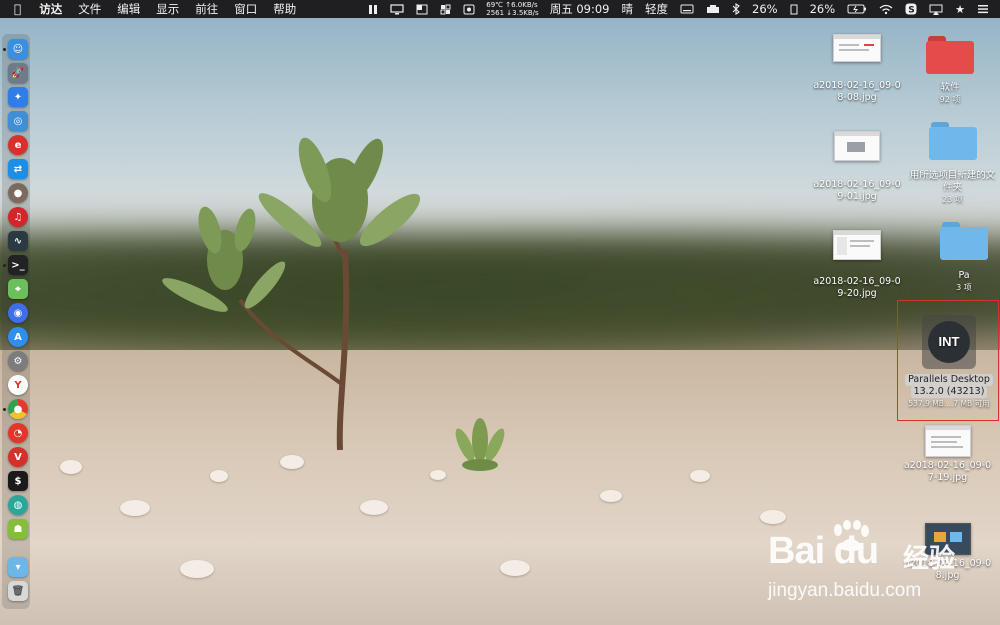 This screenshot has height=625, width=1000. Describe the element at coordinates (521, 5) in the screenshot. I see `net-up-readout: ↑6.0KB/s` at that location.